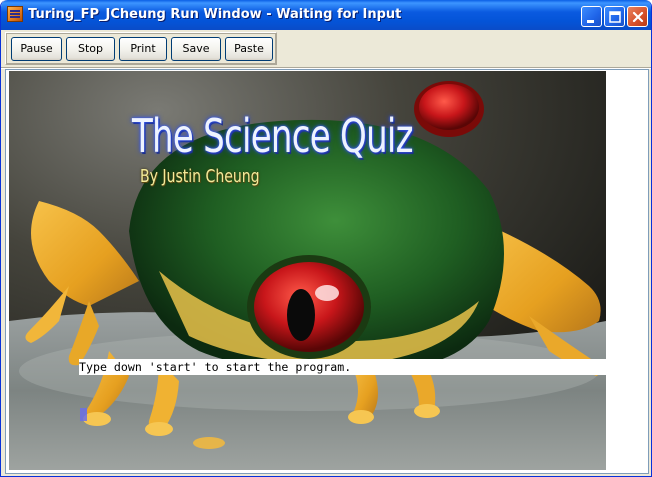  Describe the element at coordinates (83, 414) in the screenshot. I see `text-input-cursor` at that location.